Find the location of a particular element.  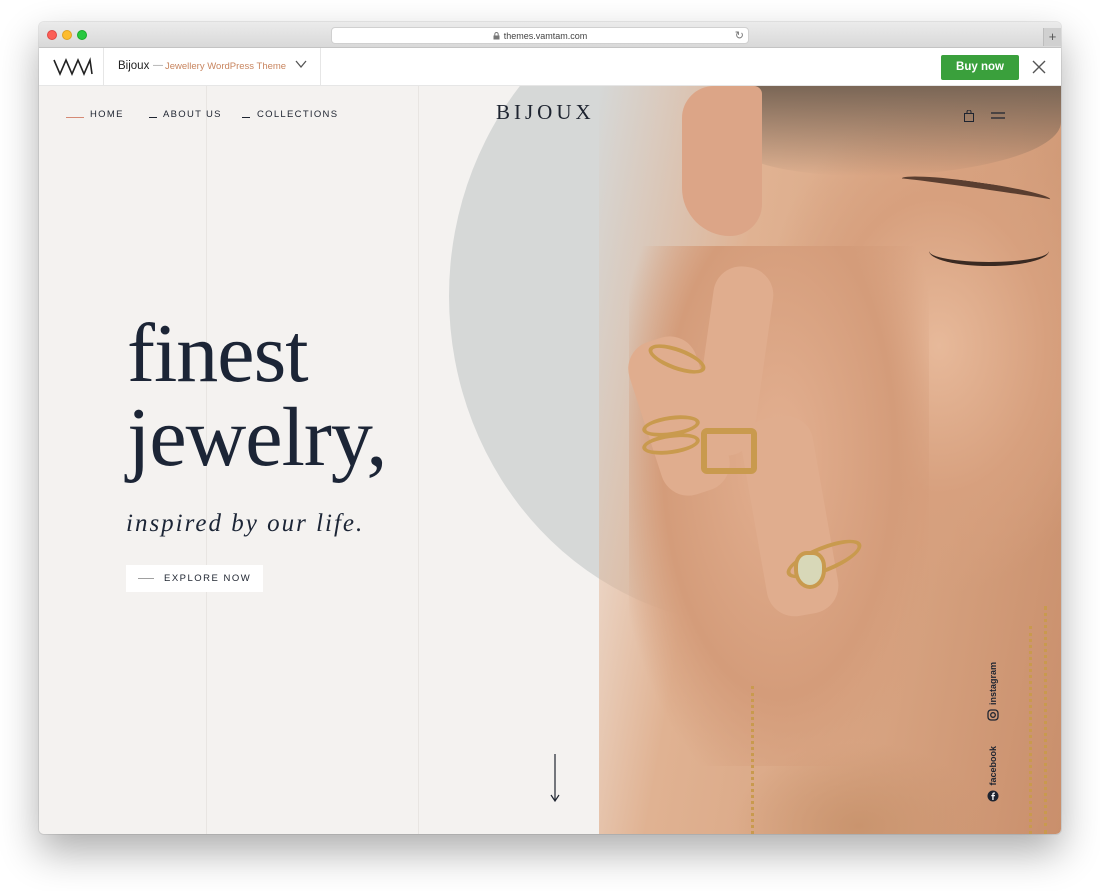

instagram-label: instagram is located at coordinates (993, 684).